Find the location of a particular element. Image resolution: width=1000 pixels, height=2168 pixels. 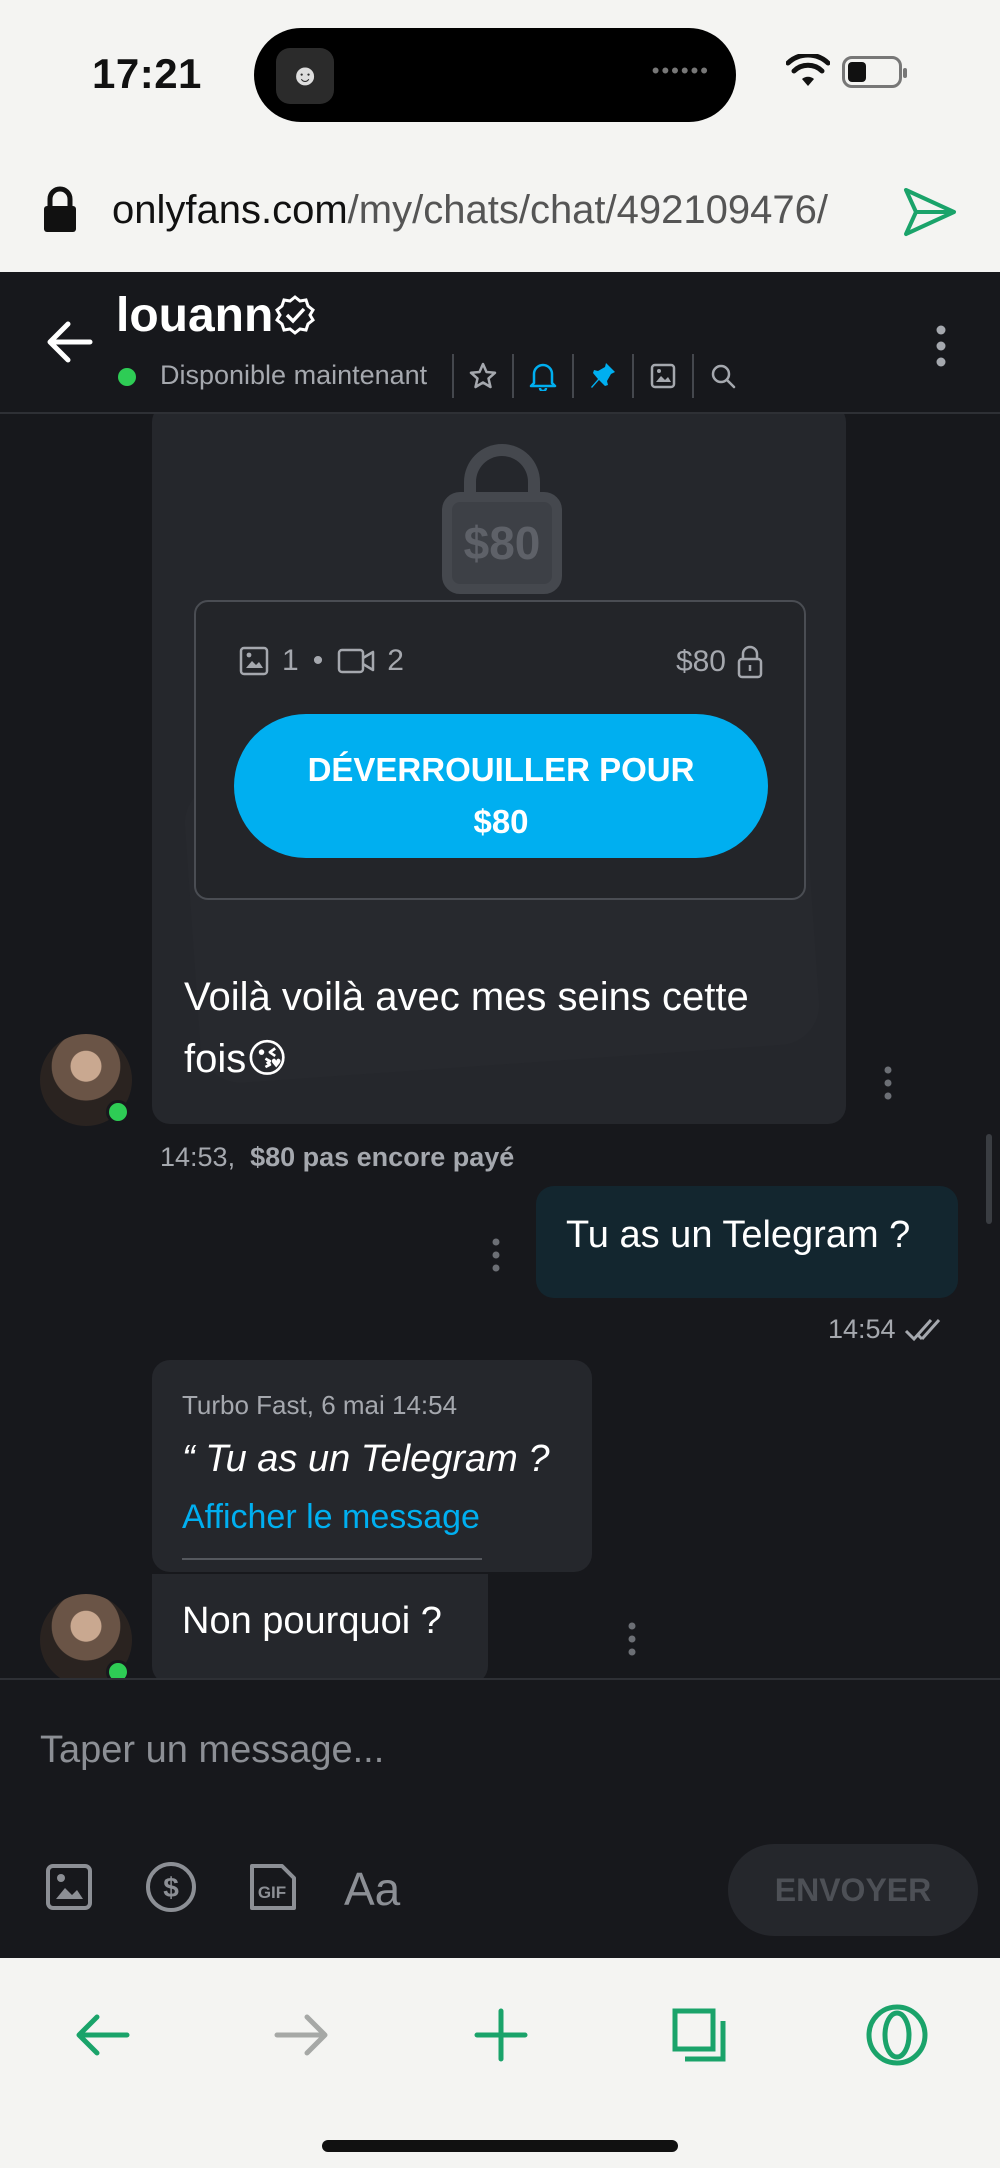

ppv-unlock-box: 1 • 2 $80 DÉVERROUILLER POUR $80 is located at coordinates (500, 750).